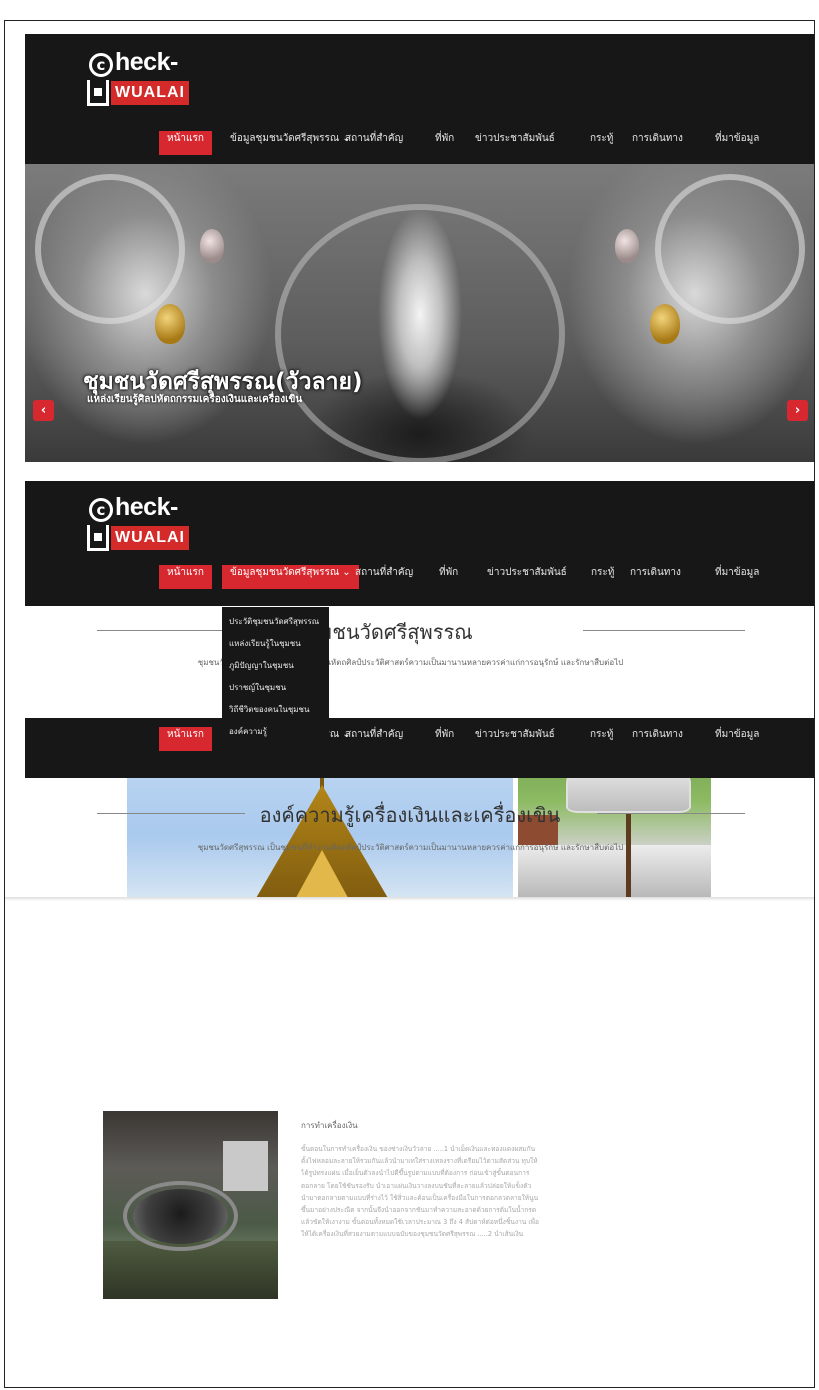 The image size is (819, 1390). What do you see at coordinates (275, 692) in the screenshot?
I see `dropdown-item-sages: ปราชญ์ในชุมชน` at bounding box center [275, 692].